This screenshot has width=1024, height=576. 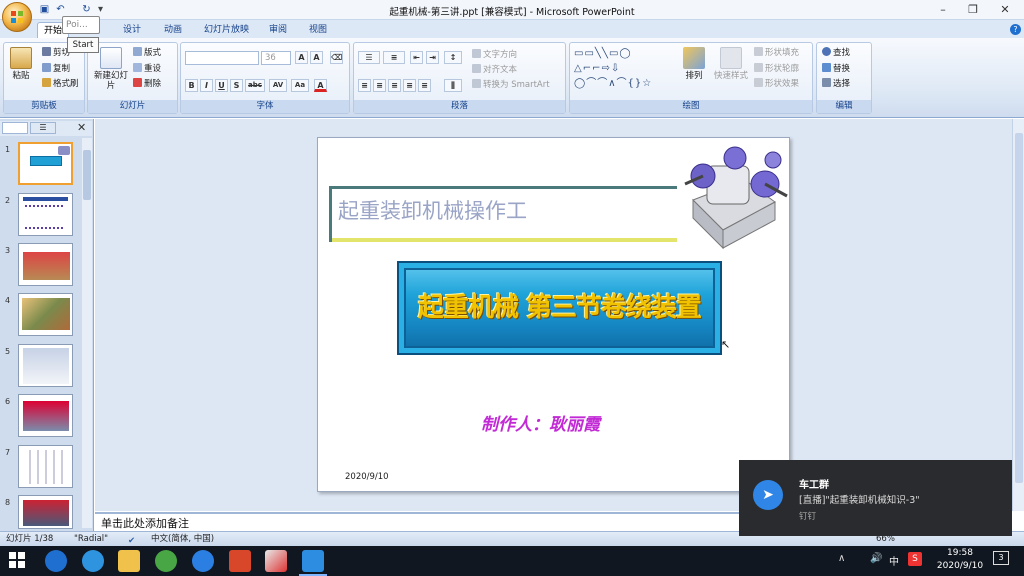 What do you see at coordinates (182, 539) in the screenshot?
I see `language-status: 中文(简体, 中国)` at bounding box center [182, 539].